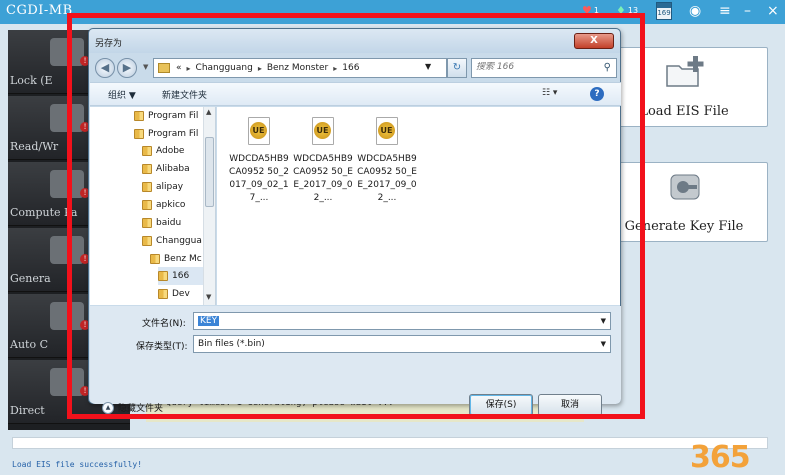 The height and width of the screenshot is (475, 785). What do you see at coordinates (44, 212) in the screenshot?
I see `sidebar-item-label: Compute Pa` at bounding box center [44, 212].